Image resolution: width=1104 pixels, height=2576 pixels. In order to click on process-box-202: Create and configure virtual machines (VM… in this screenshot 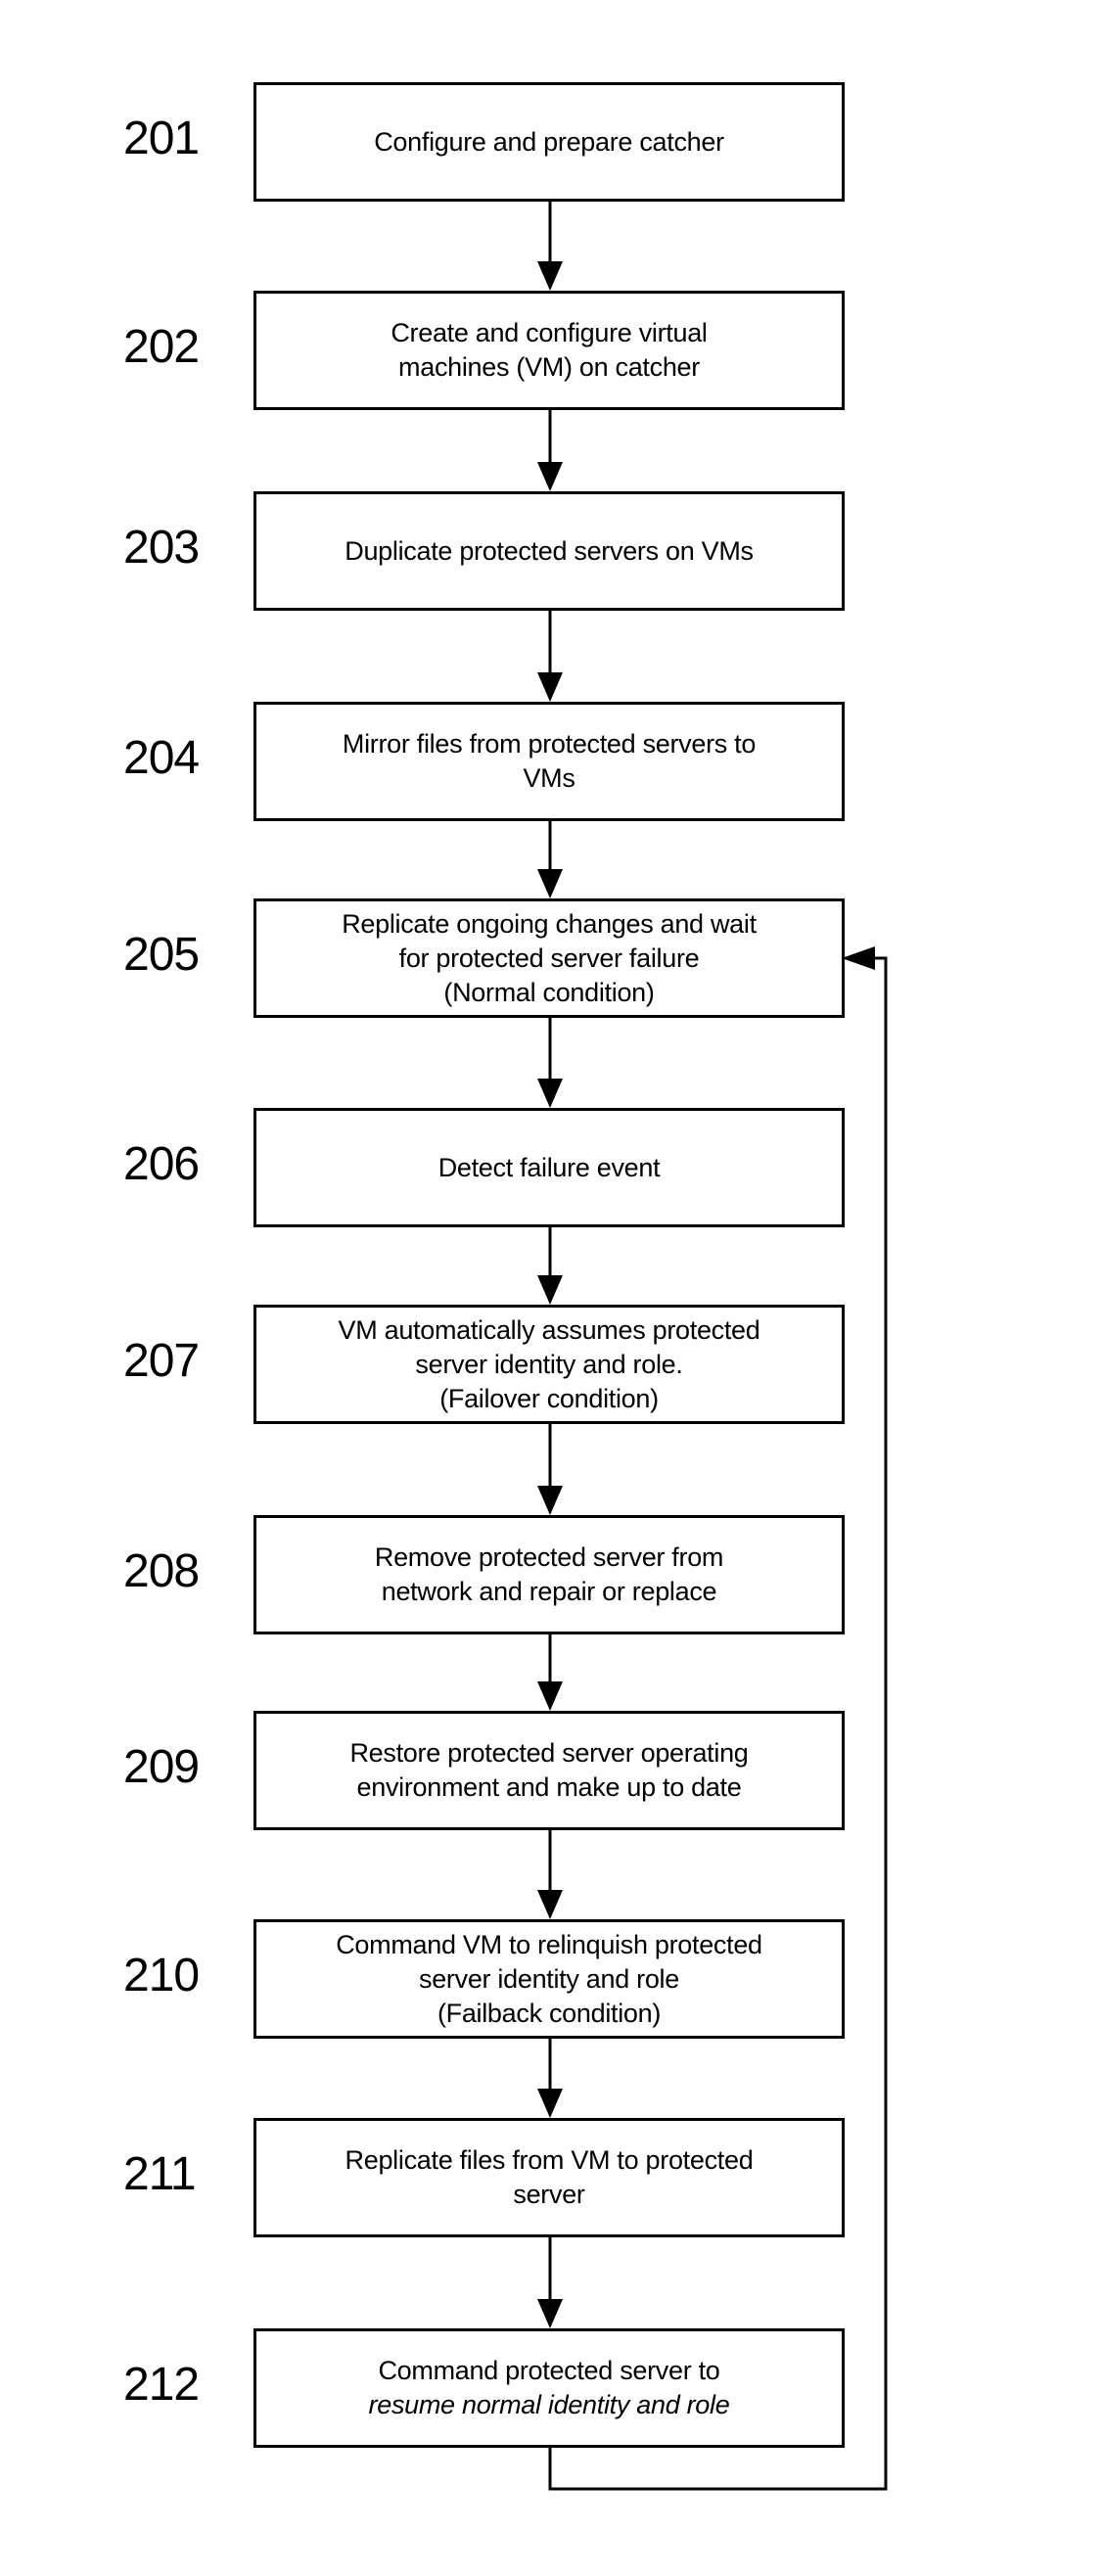, I will do `click(549, 350)`.